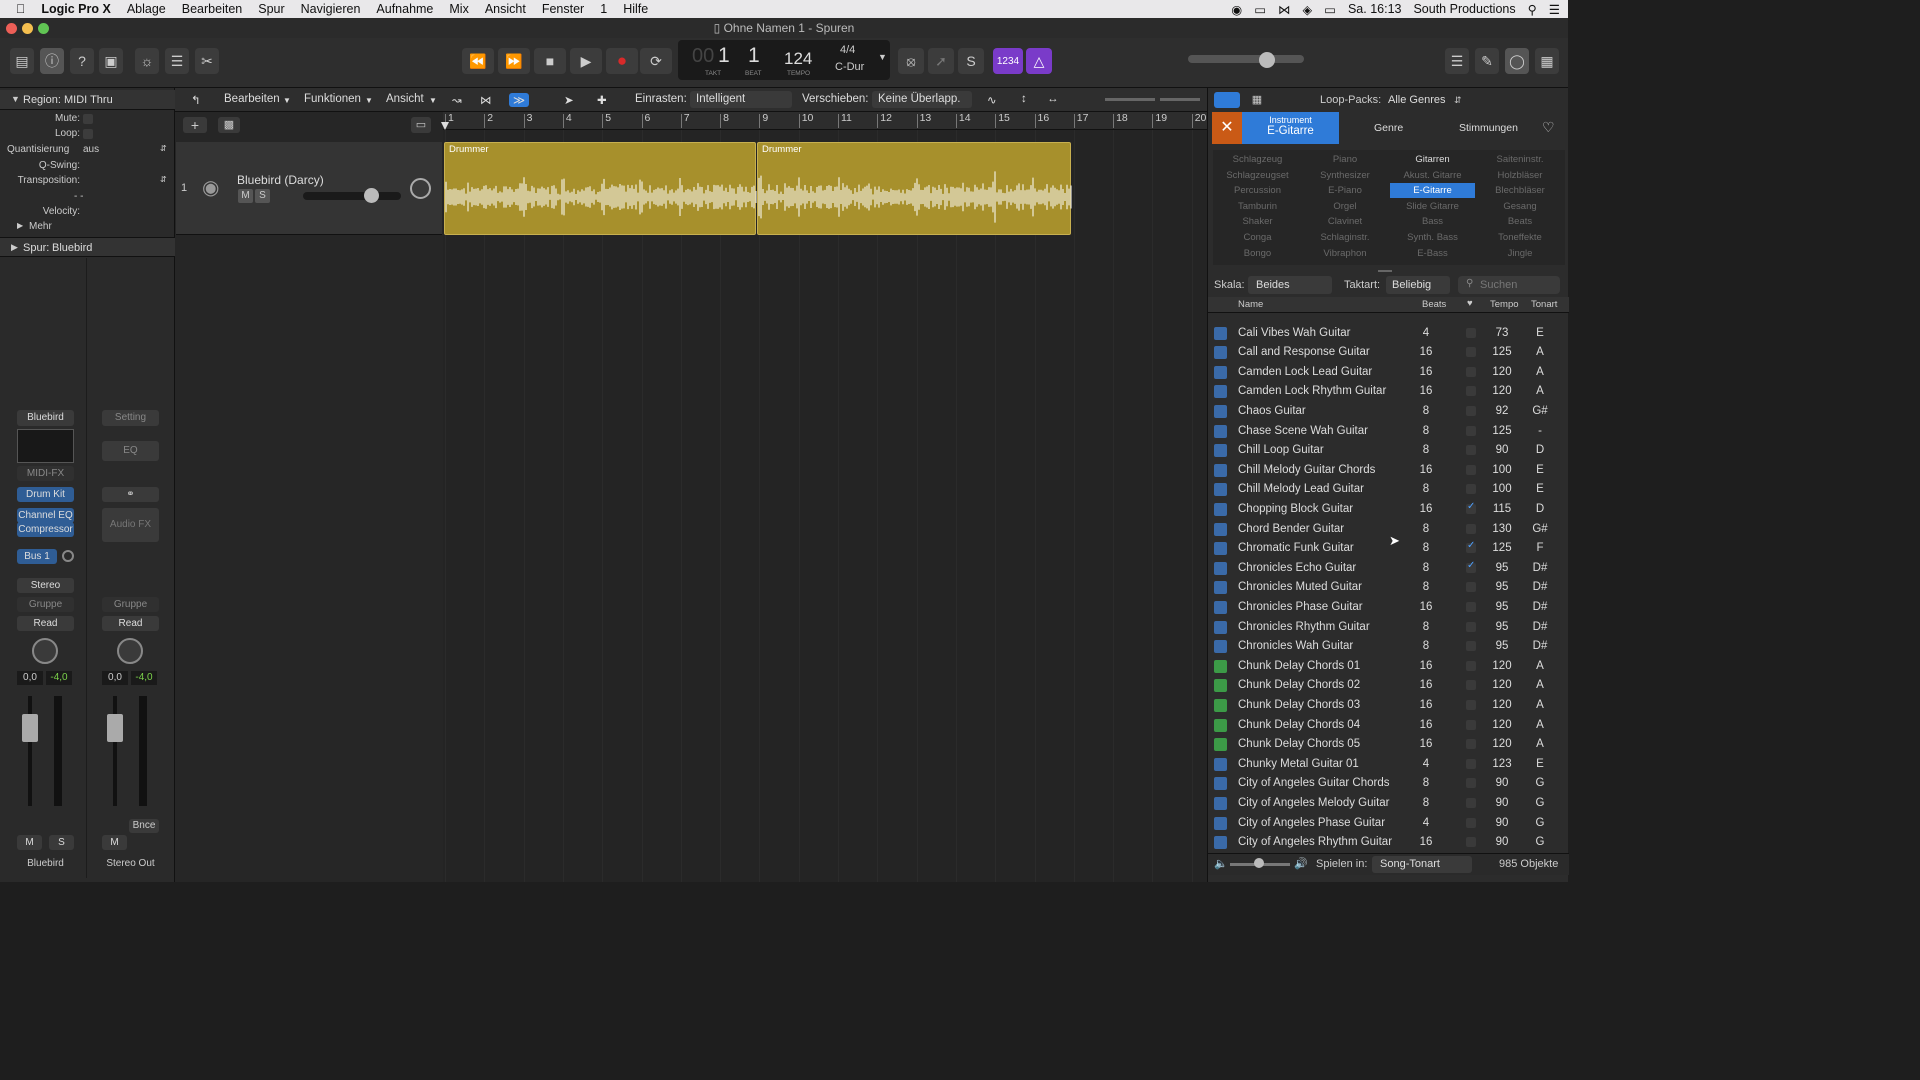 The height and width of the screenshot is (1080, 1920). What do you see at coordinates (196, 100) in the screenshot?
I see `back-icon: ↰` at bounding box center [196, 100].